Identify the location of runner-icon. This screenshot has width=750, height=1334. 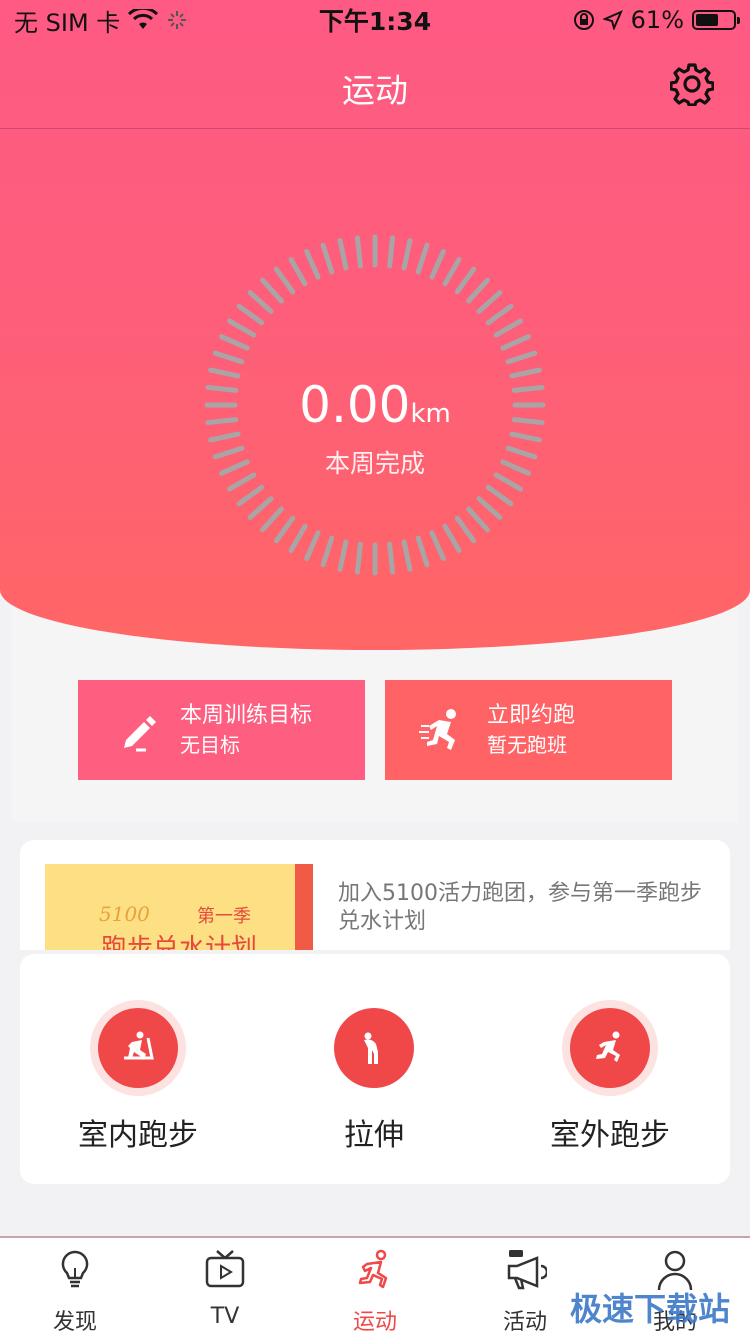
(608, 1046).